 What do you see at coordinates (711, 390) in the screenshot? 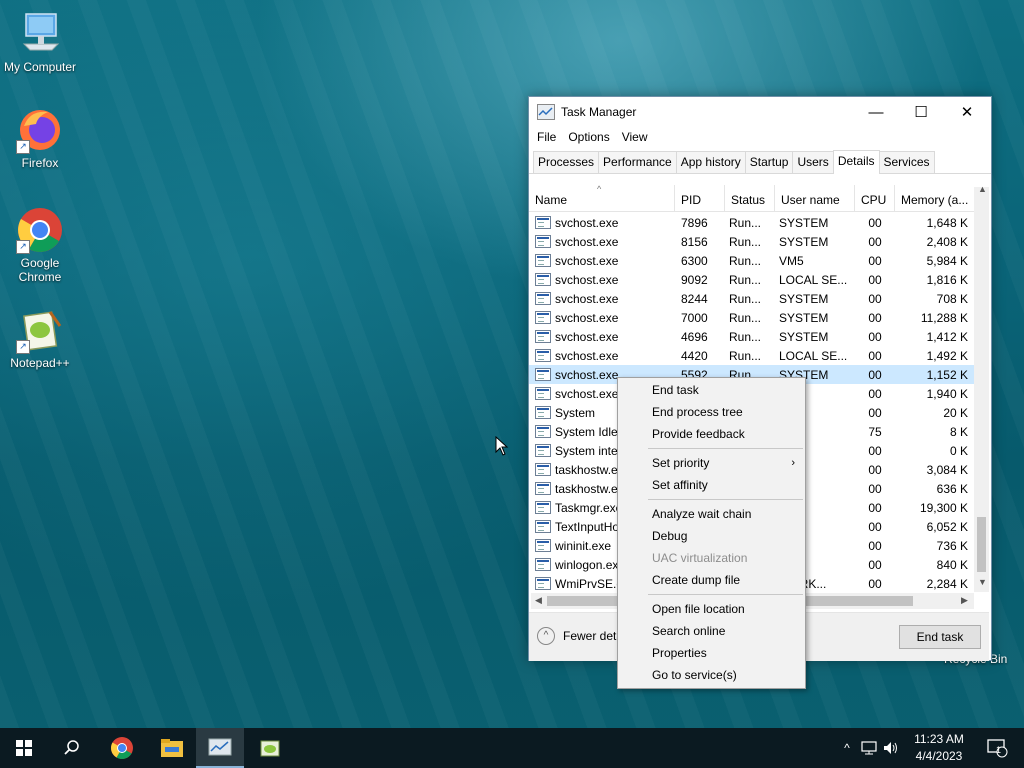
I see `menu-item-end-task: End task` at bounding box center [711, 390].